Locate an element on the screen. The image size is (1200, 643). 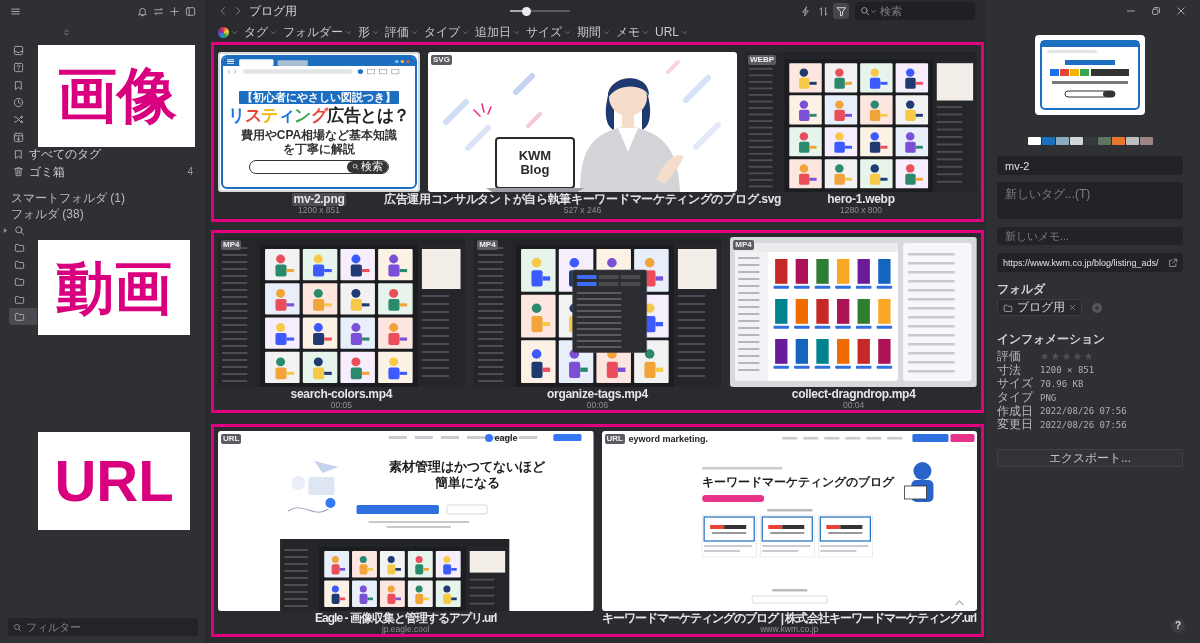
clock-icon is located at coordinates (18, 103).